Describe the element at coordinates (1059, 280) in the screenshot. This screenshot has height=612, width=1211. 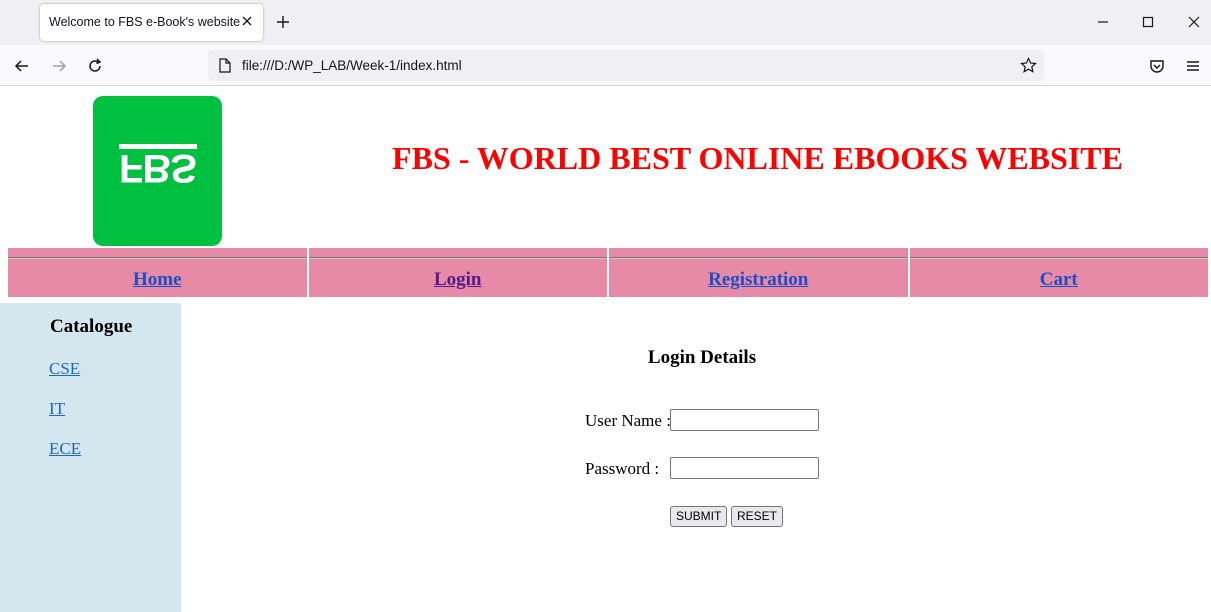
I see `menu-link-cart: Cart` at that location.